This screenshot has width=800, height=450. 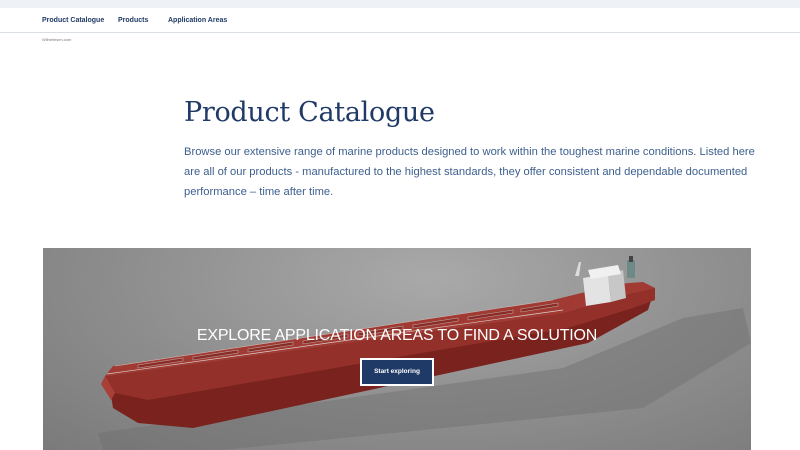 I want to click on start-exploring-button: Start exploring, so click(x=397, y=372).